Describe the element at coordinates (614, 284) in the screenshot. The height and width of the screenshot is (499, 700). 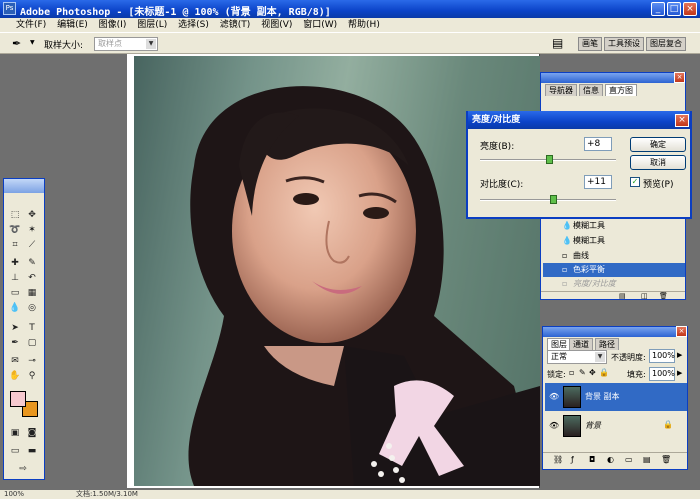
I see `history-item-dimmed: ▫ 亮度/对比度` at that location.